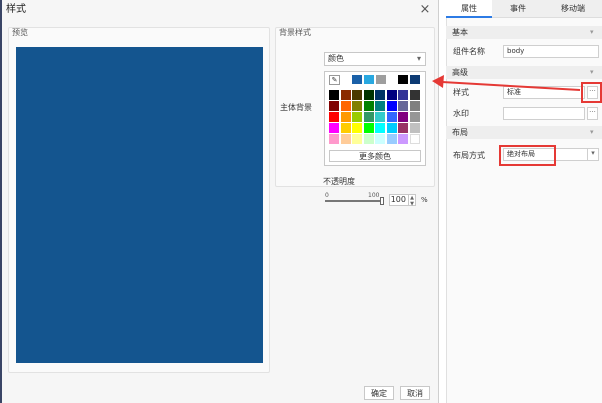 The width and height of the screenshot is (602, 403). I want to click on opacity-stepper: ▲ ▼, so click(412, 200).